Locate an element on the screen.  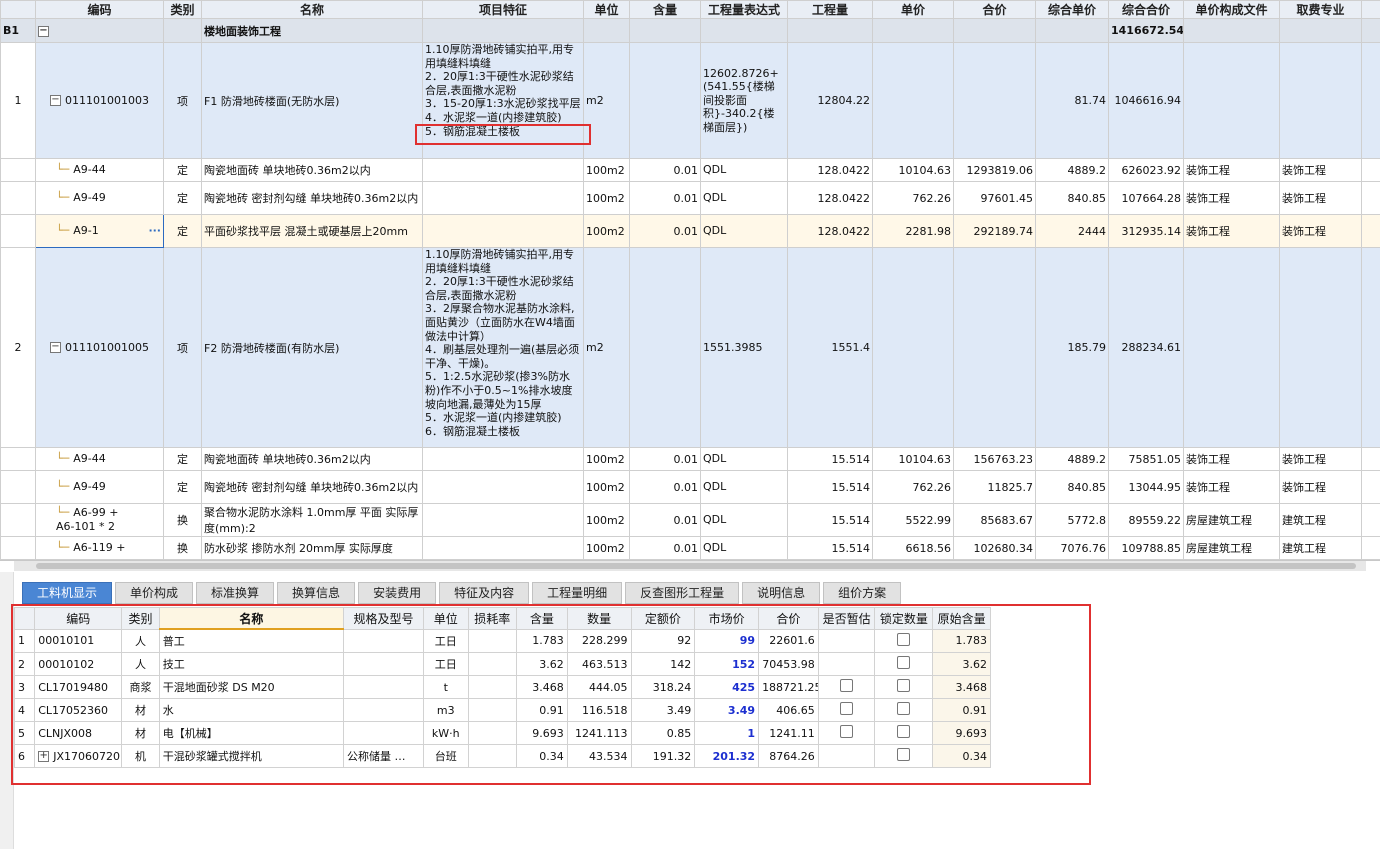
col-header-14: 包 is located at coordinates (1370, 9).